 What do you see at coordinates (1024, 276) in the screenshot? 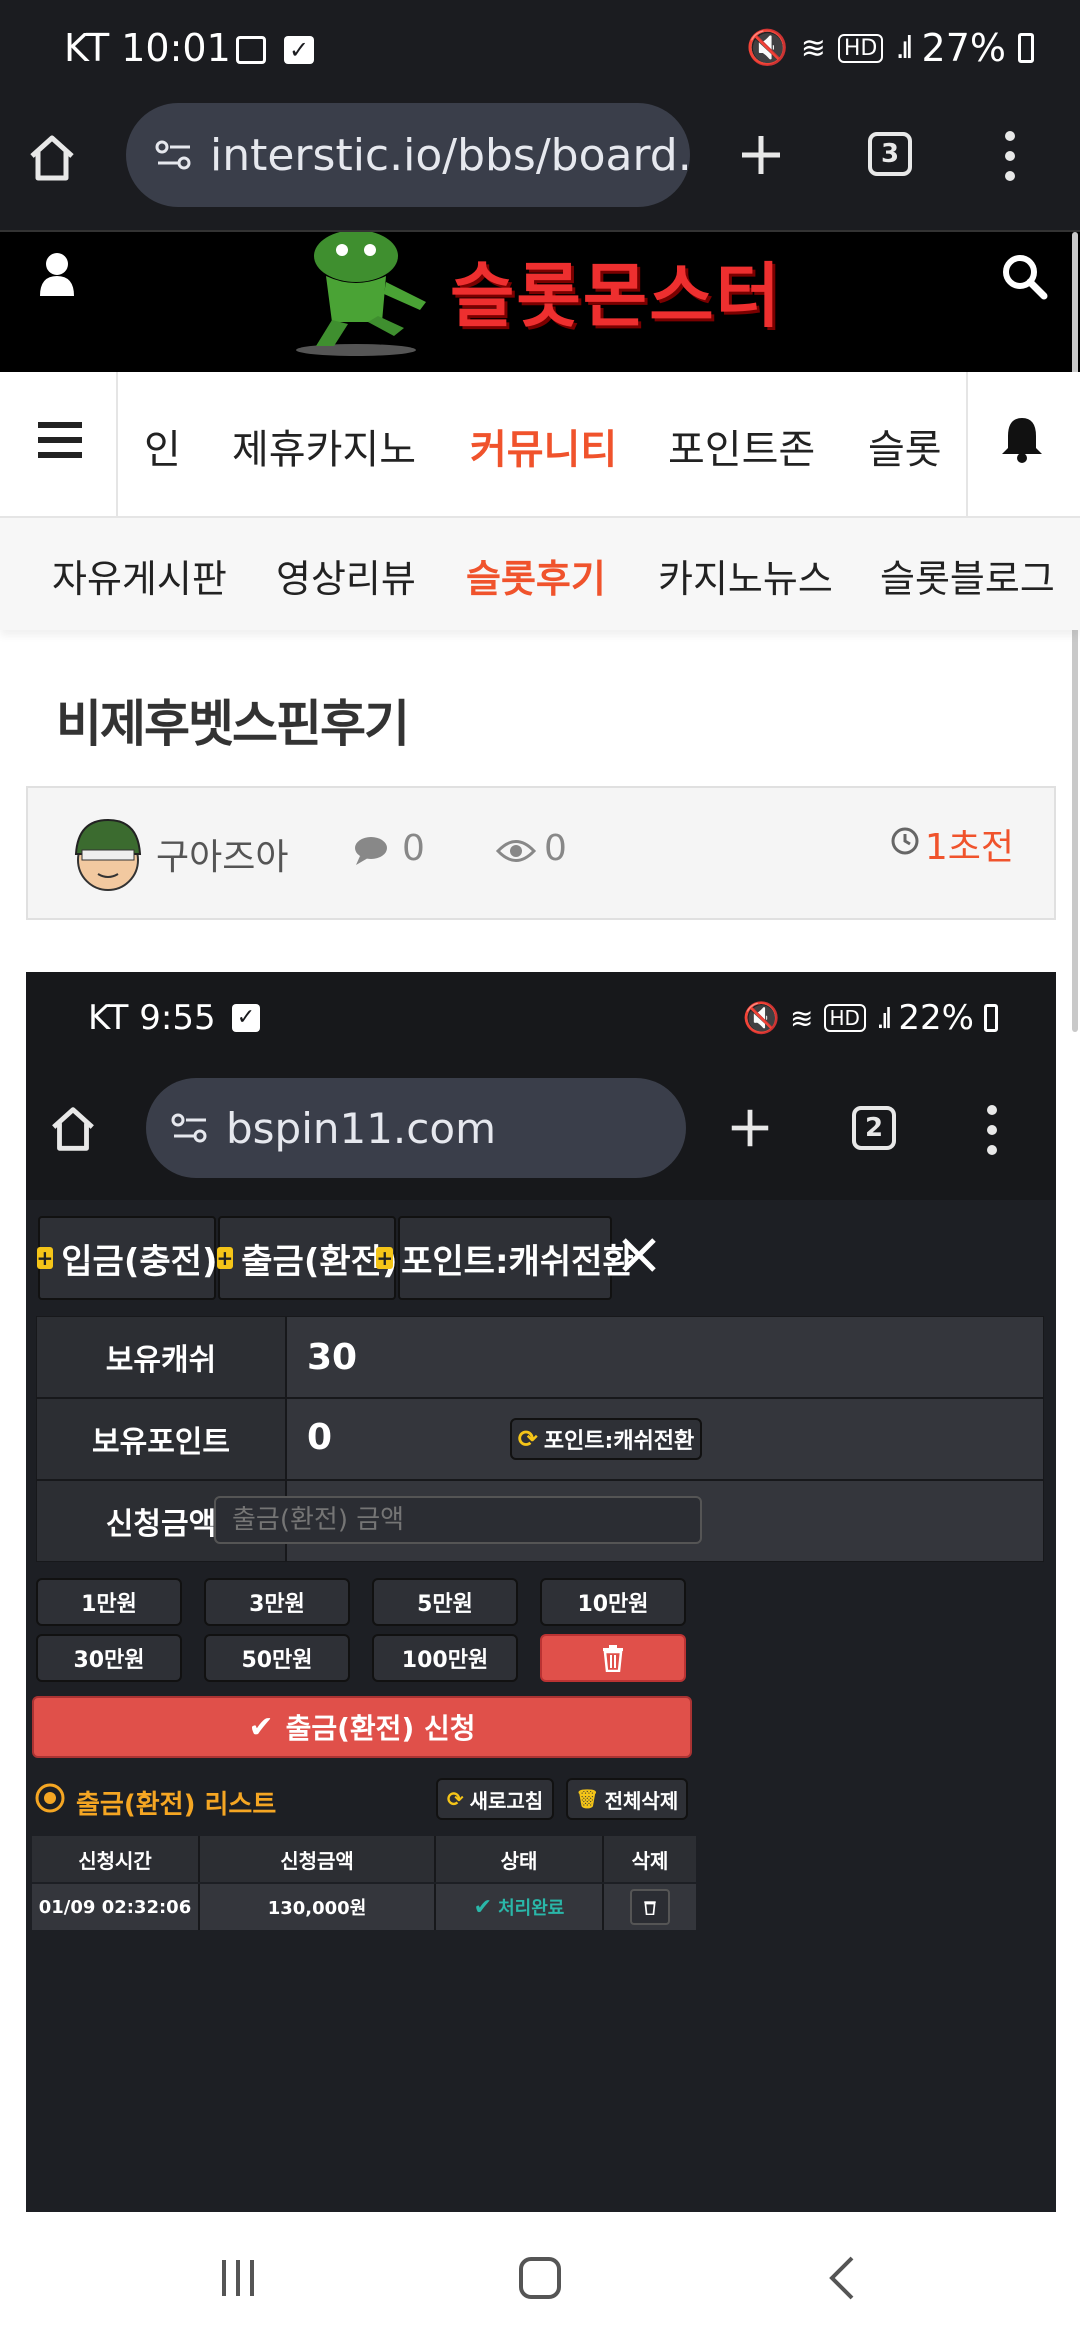
I see `search-icon` at bounding box center [1024, 276].